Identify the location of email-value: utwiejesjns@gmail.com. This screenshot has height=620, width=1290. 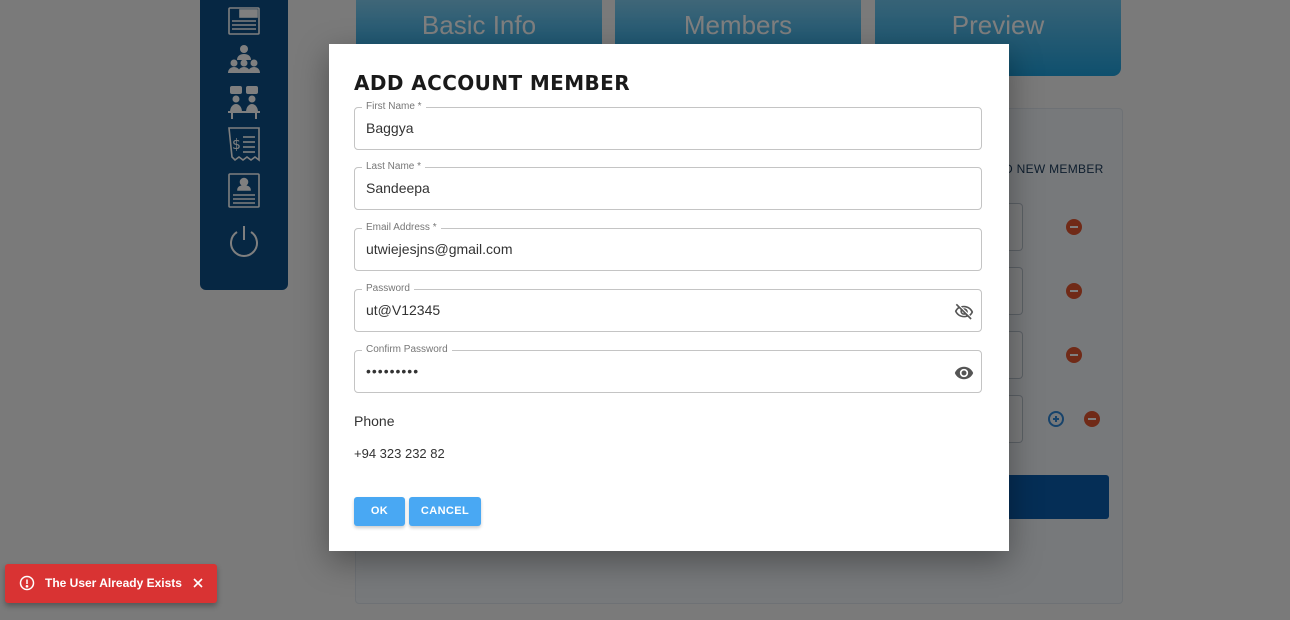
(439, 249).